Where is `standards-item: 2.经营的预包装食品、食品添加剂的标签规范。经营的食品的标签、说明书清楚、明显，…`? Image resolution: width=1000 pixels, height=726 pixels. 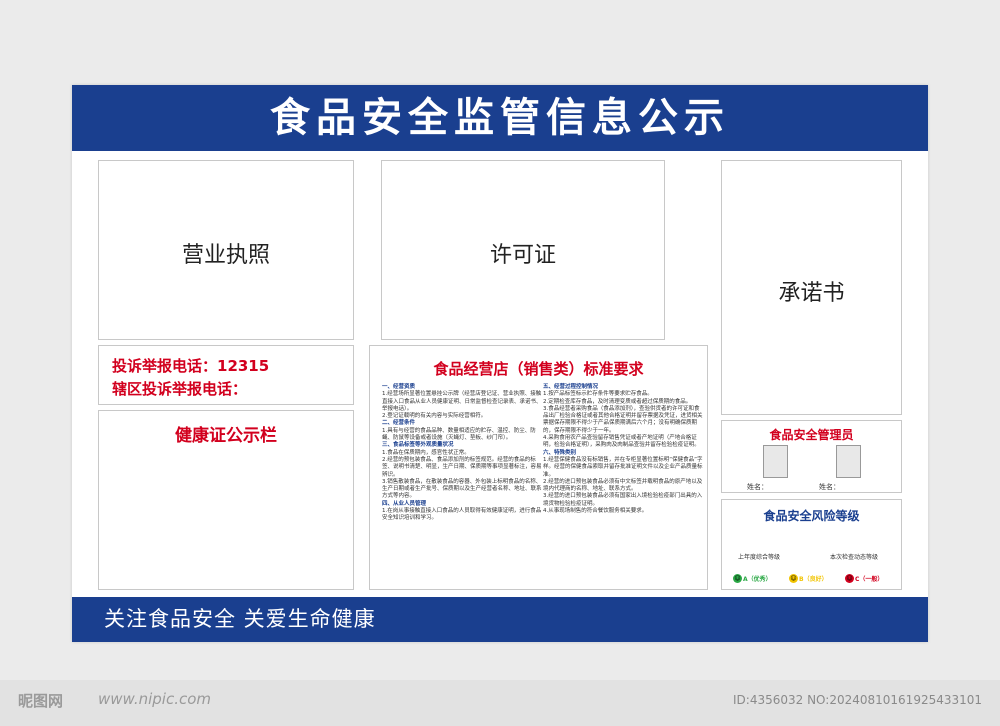 standards-item: 2.经营的预包装食品、食品添加剂的标签规范。经营的食品的标签、说明书清楚、明显，… is located at coordinates (462, 467).